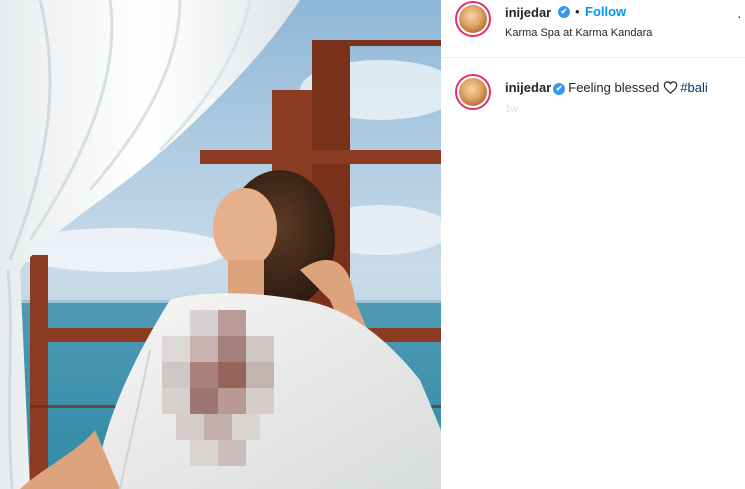 This screenshot has height=489, width=745. I want to click on caption-timestamp: 1w, so click(511, 109).